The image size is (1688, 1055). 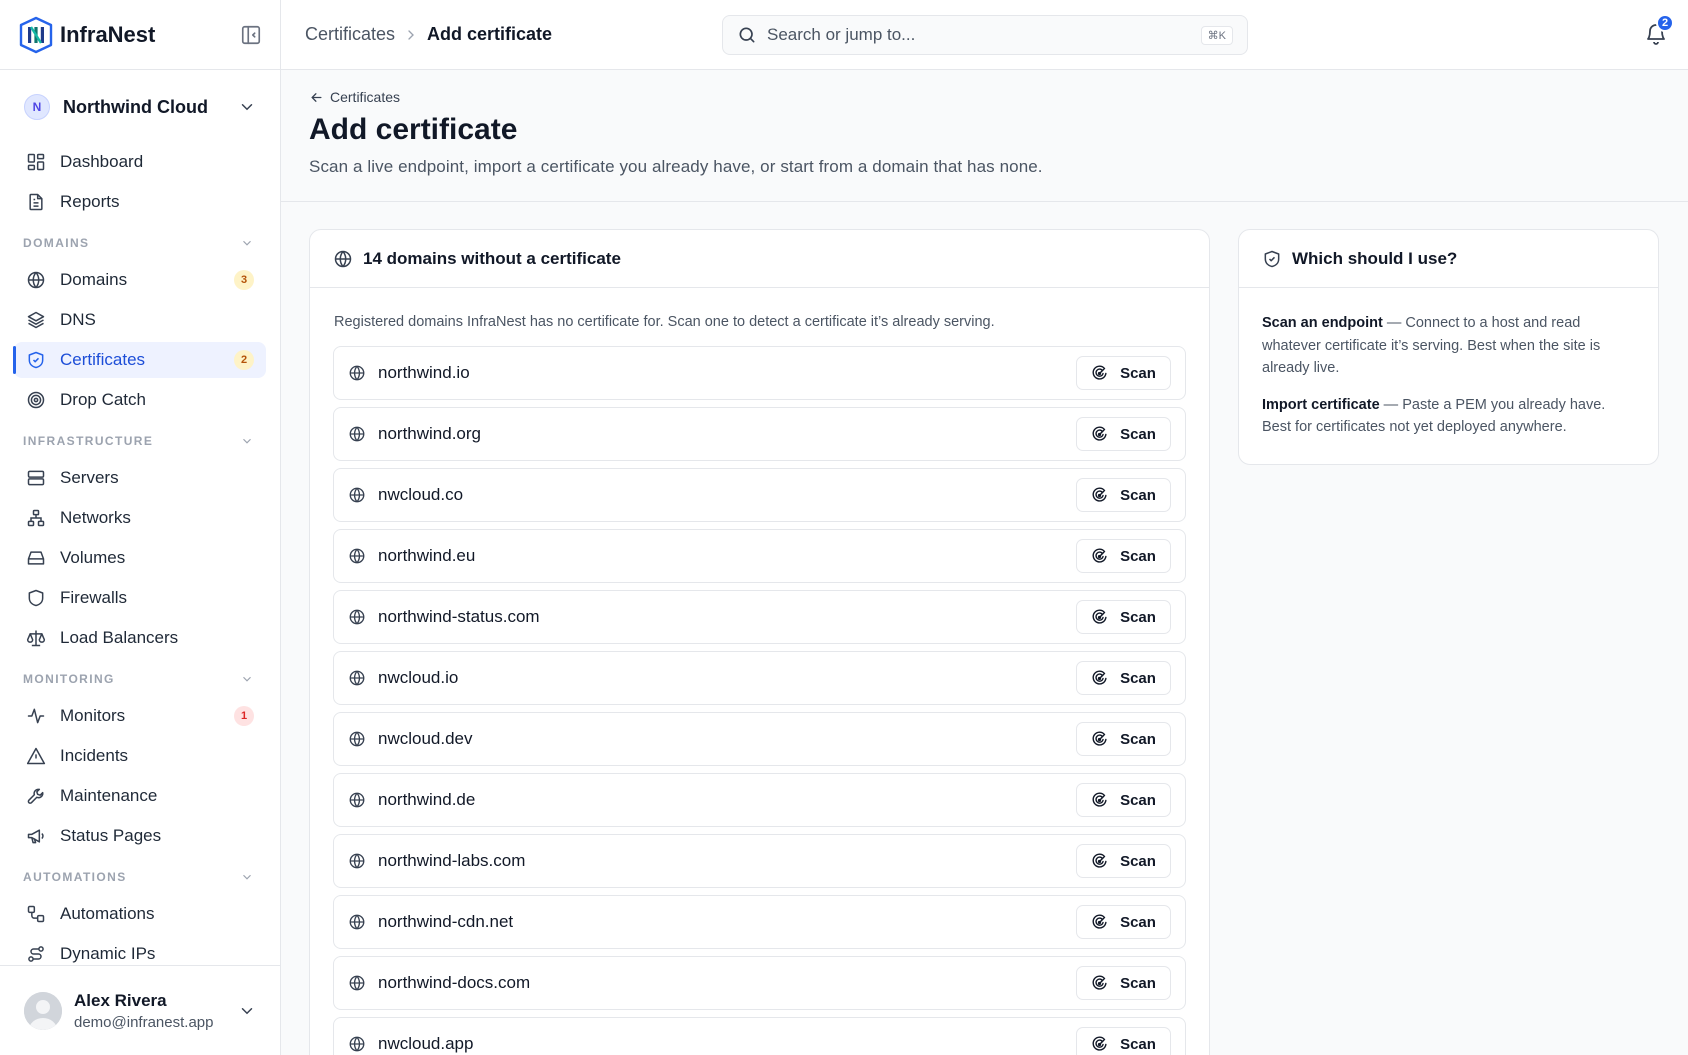 What do you see at coordinates (244, 716) in the screenshot?
I see `count-badge: 1` at bounding box center [244, 716].